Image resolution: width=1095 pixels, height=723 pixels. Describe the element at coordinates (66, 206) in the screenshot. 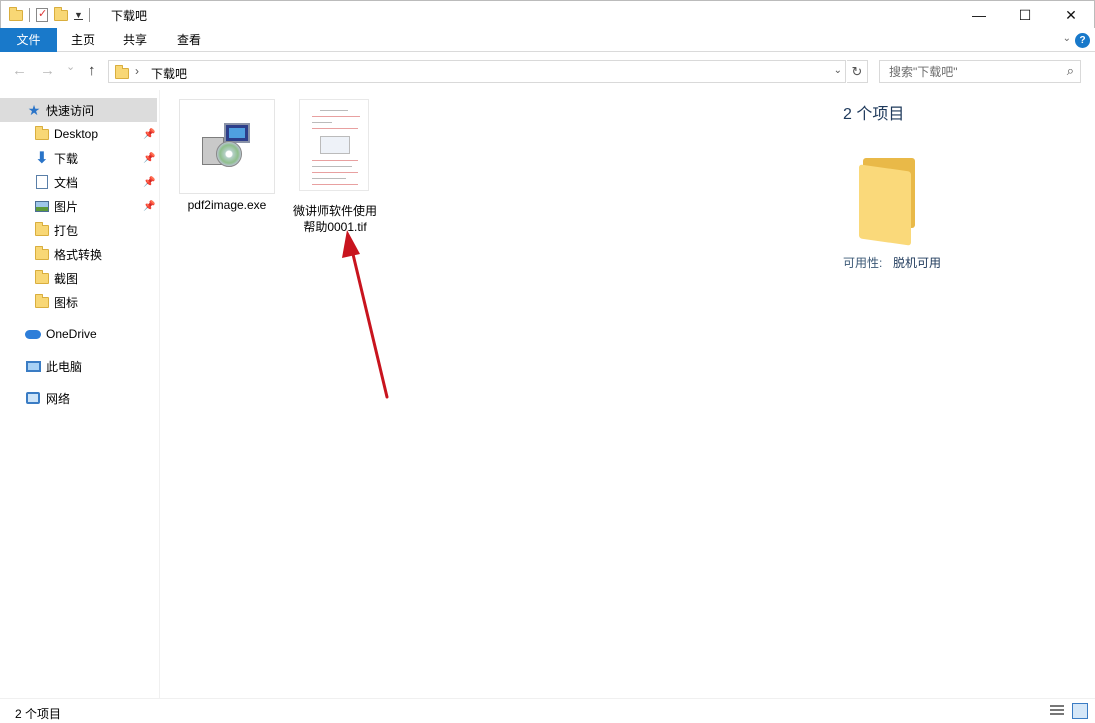

I see `sidebar-item-label: 图片` at that location.